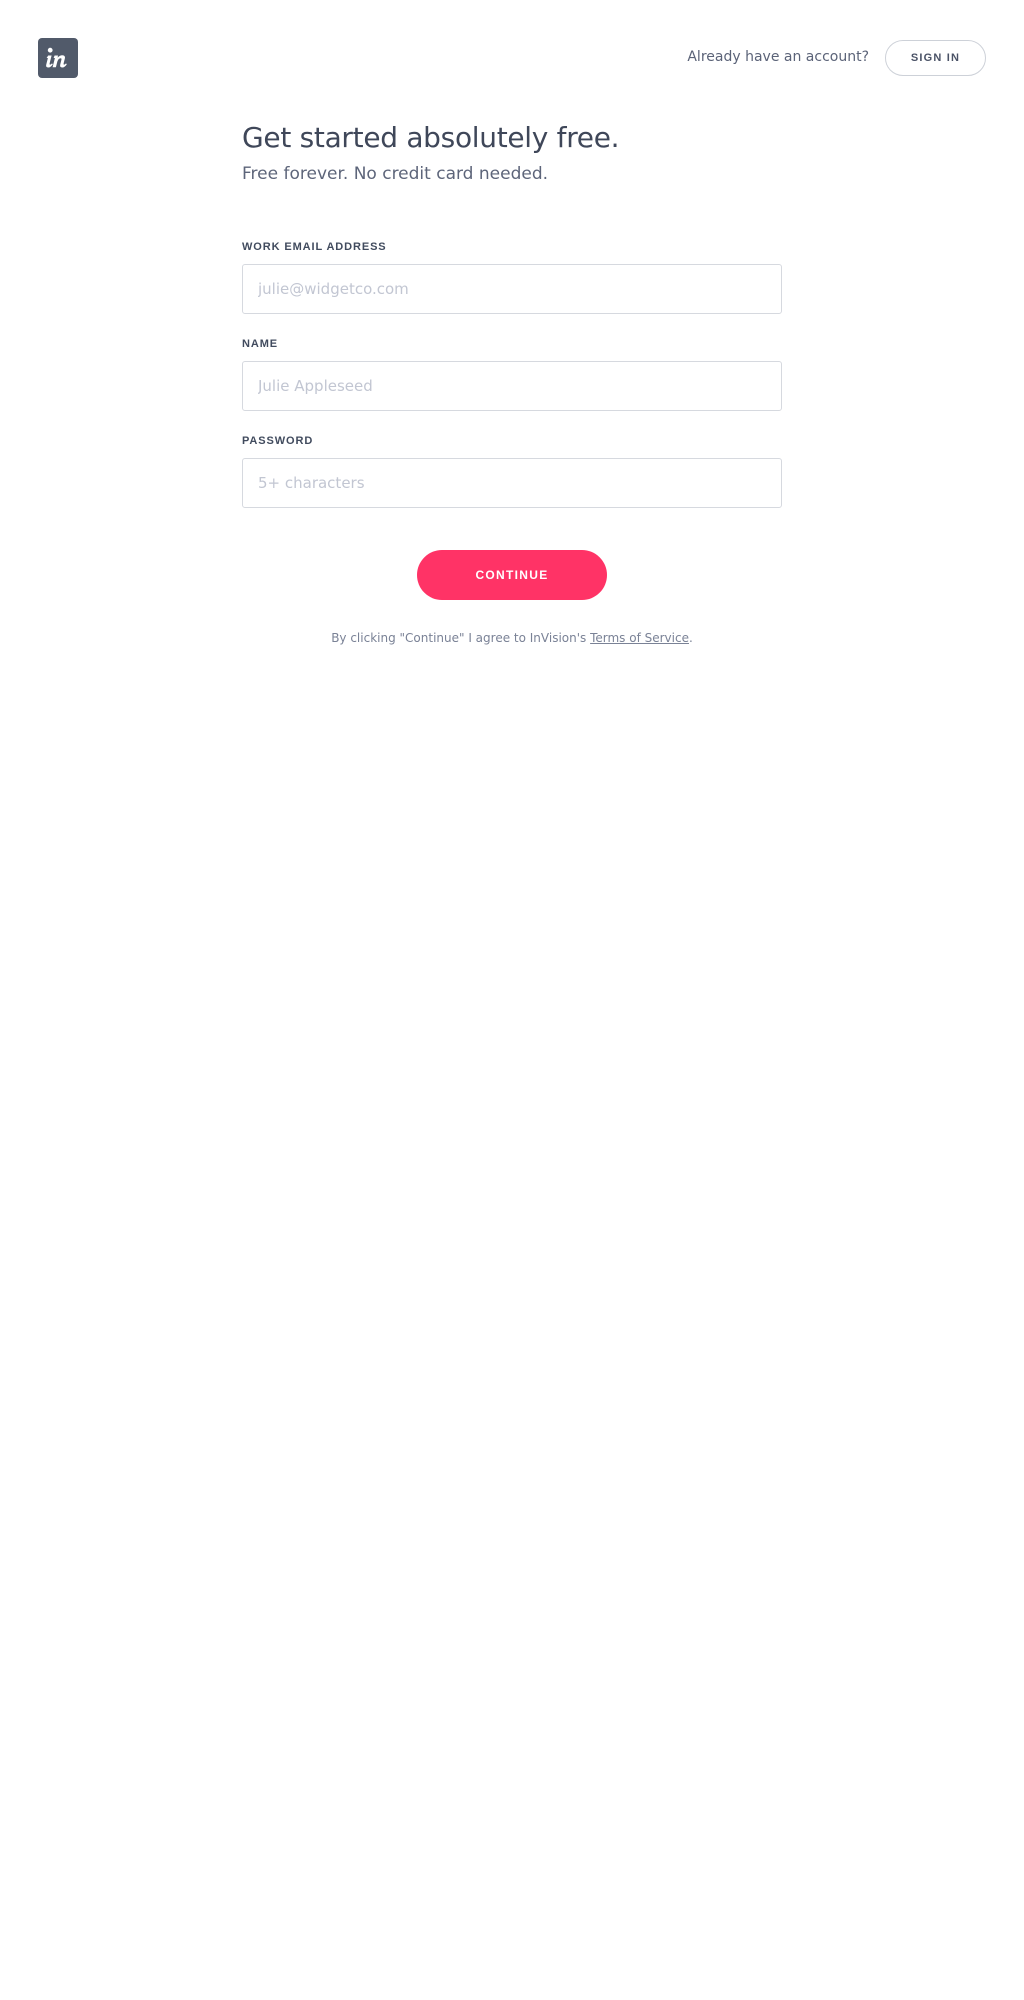  I want to click on already-have-account-text: Already have an account?, so click(778, 57).